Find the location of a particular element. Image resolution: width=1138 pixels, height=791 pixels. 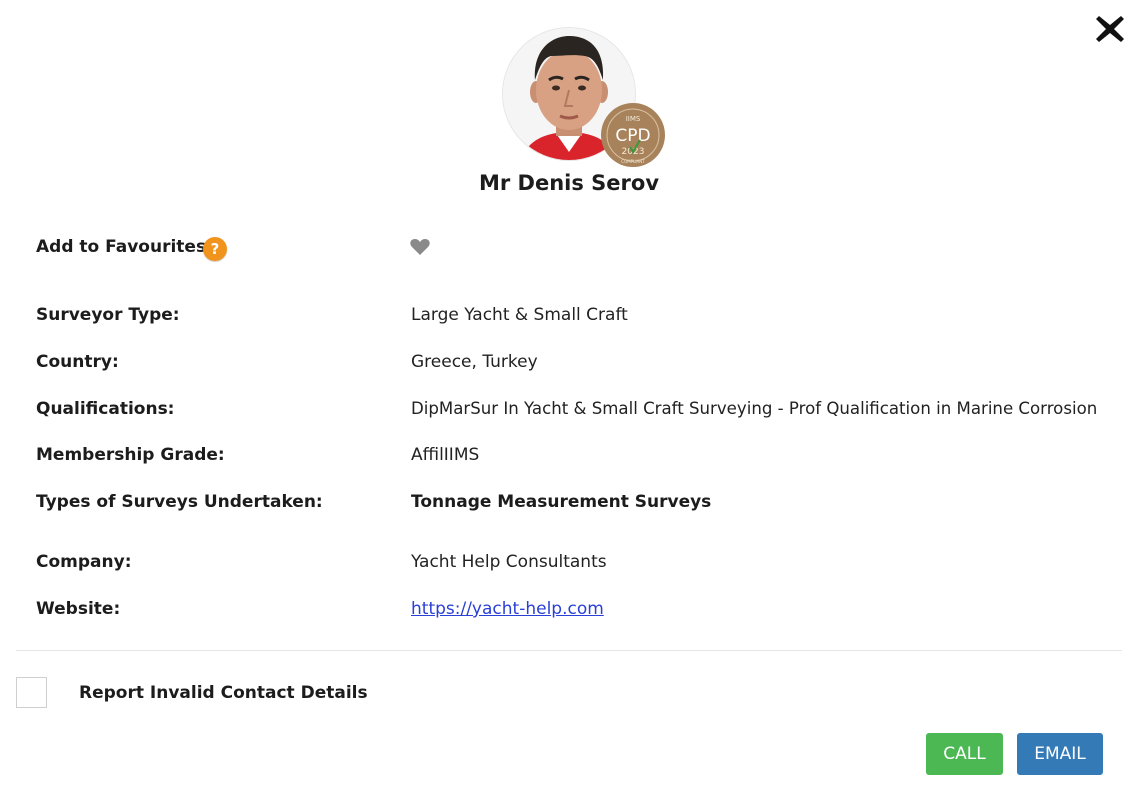

email-button: EMAIL is located at coordinates (1060, 754).